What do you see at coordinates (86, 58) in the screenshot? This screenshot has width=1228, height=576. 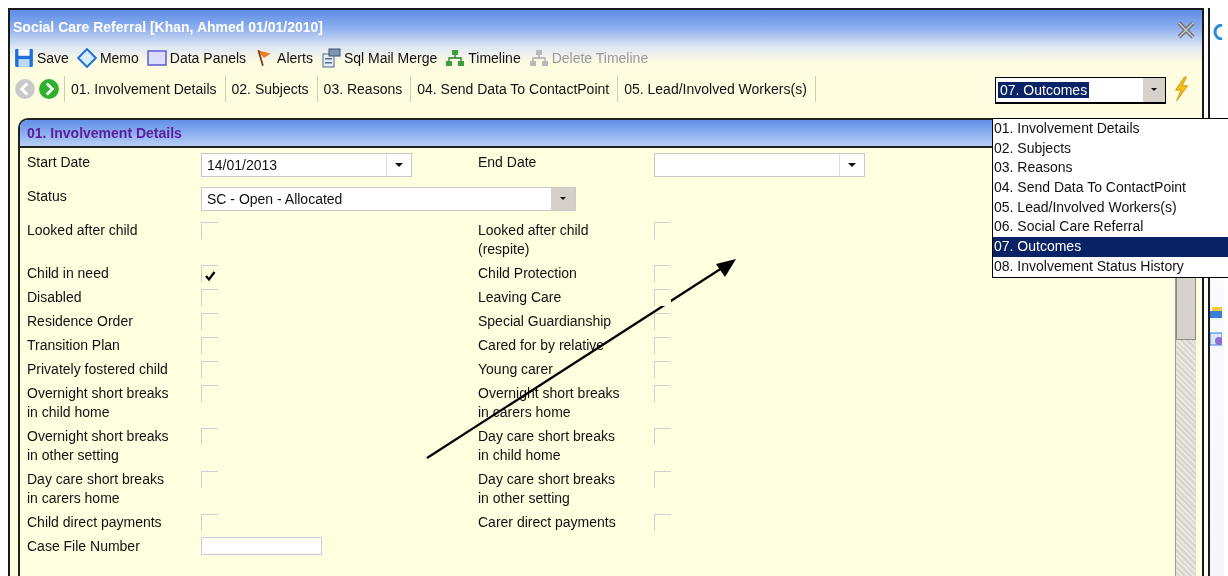 I see `diamond-icon` at bounding box center [86, 58].